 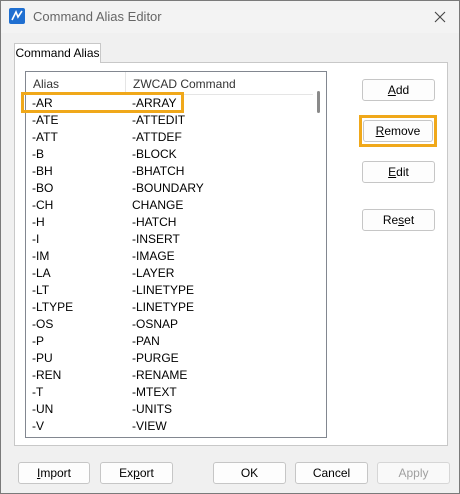 I want to click on table-row: -LTYPE -LINETYPE, so click(x=169, y=307).